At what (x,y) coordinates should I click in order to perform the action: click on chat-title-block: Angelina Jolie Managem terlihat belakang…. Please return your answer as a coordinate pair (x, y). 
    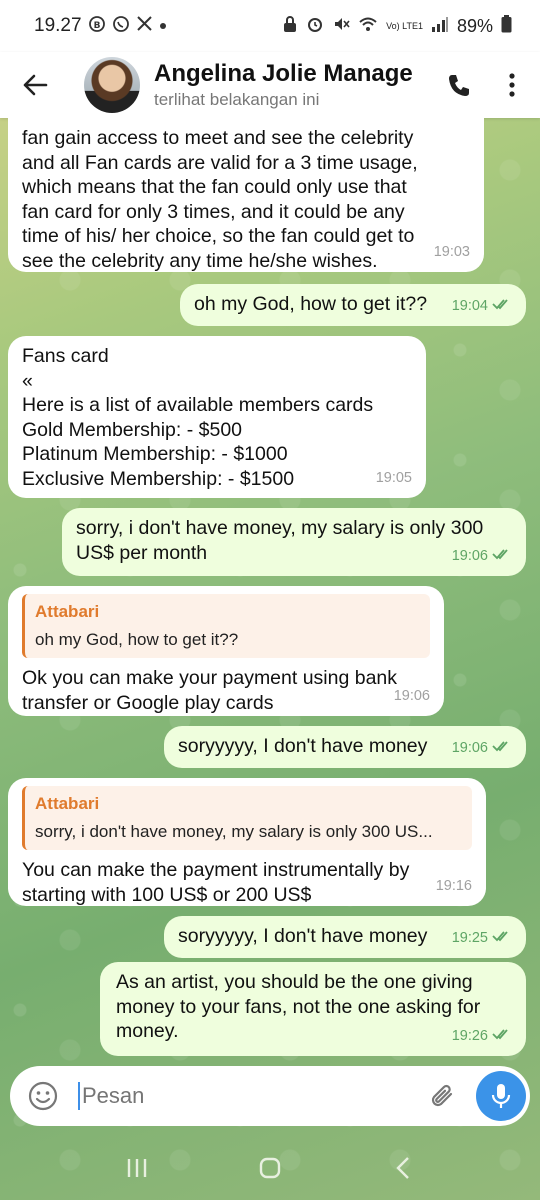
    Looking at the image, I should click on (284, 85).